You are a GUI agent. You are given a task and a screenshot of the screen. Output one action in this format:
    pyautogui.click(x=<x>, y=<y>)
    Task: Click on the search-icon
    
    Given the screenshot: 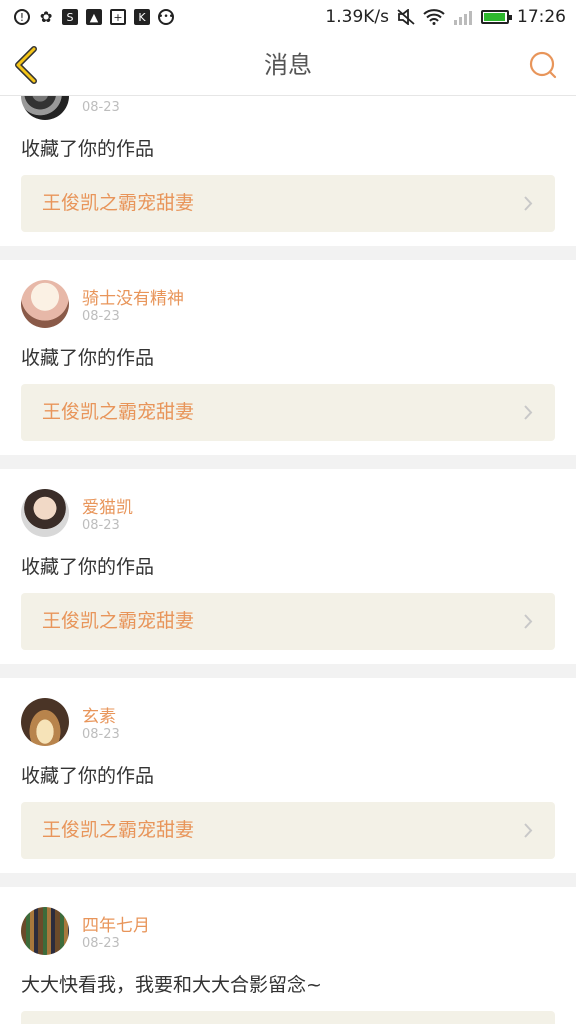 What is the action you would take?
    pyautogui.click(x=543, y=65)
    